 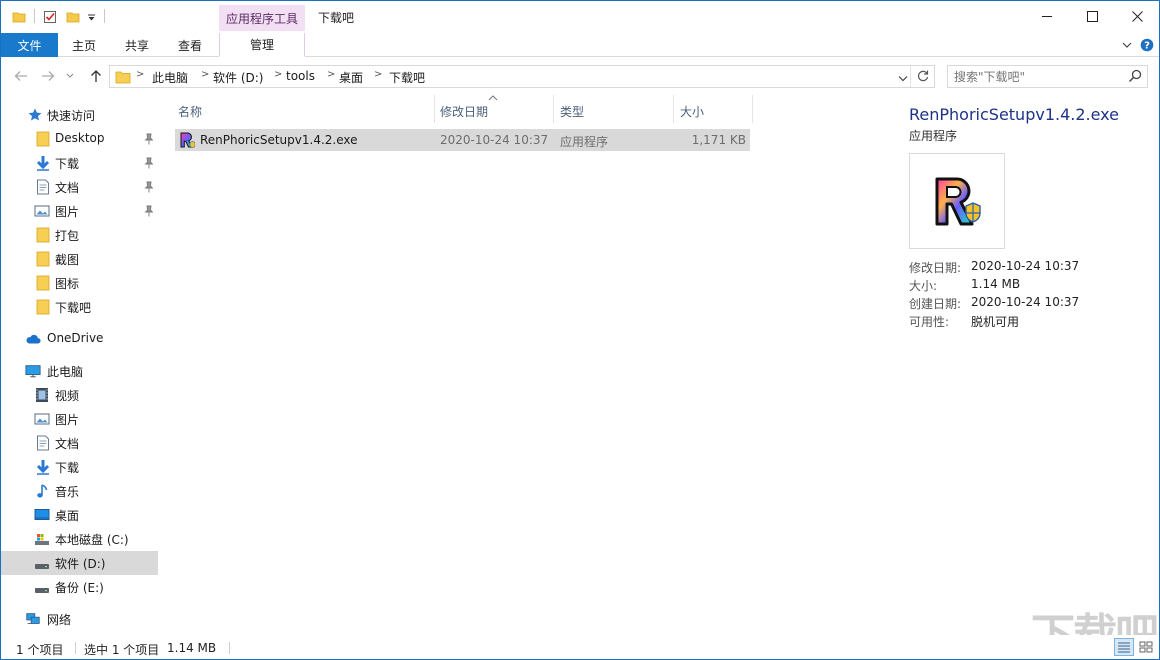 I want to click on status-bar: 1 个项目 选中 1 个项目 1.14 MB, so click(x=580, y=647).